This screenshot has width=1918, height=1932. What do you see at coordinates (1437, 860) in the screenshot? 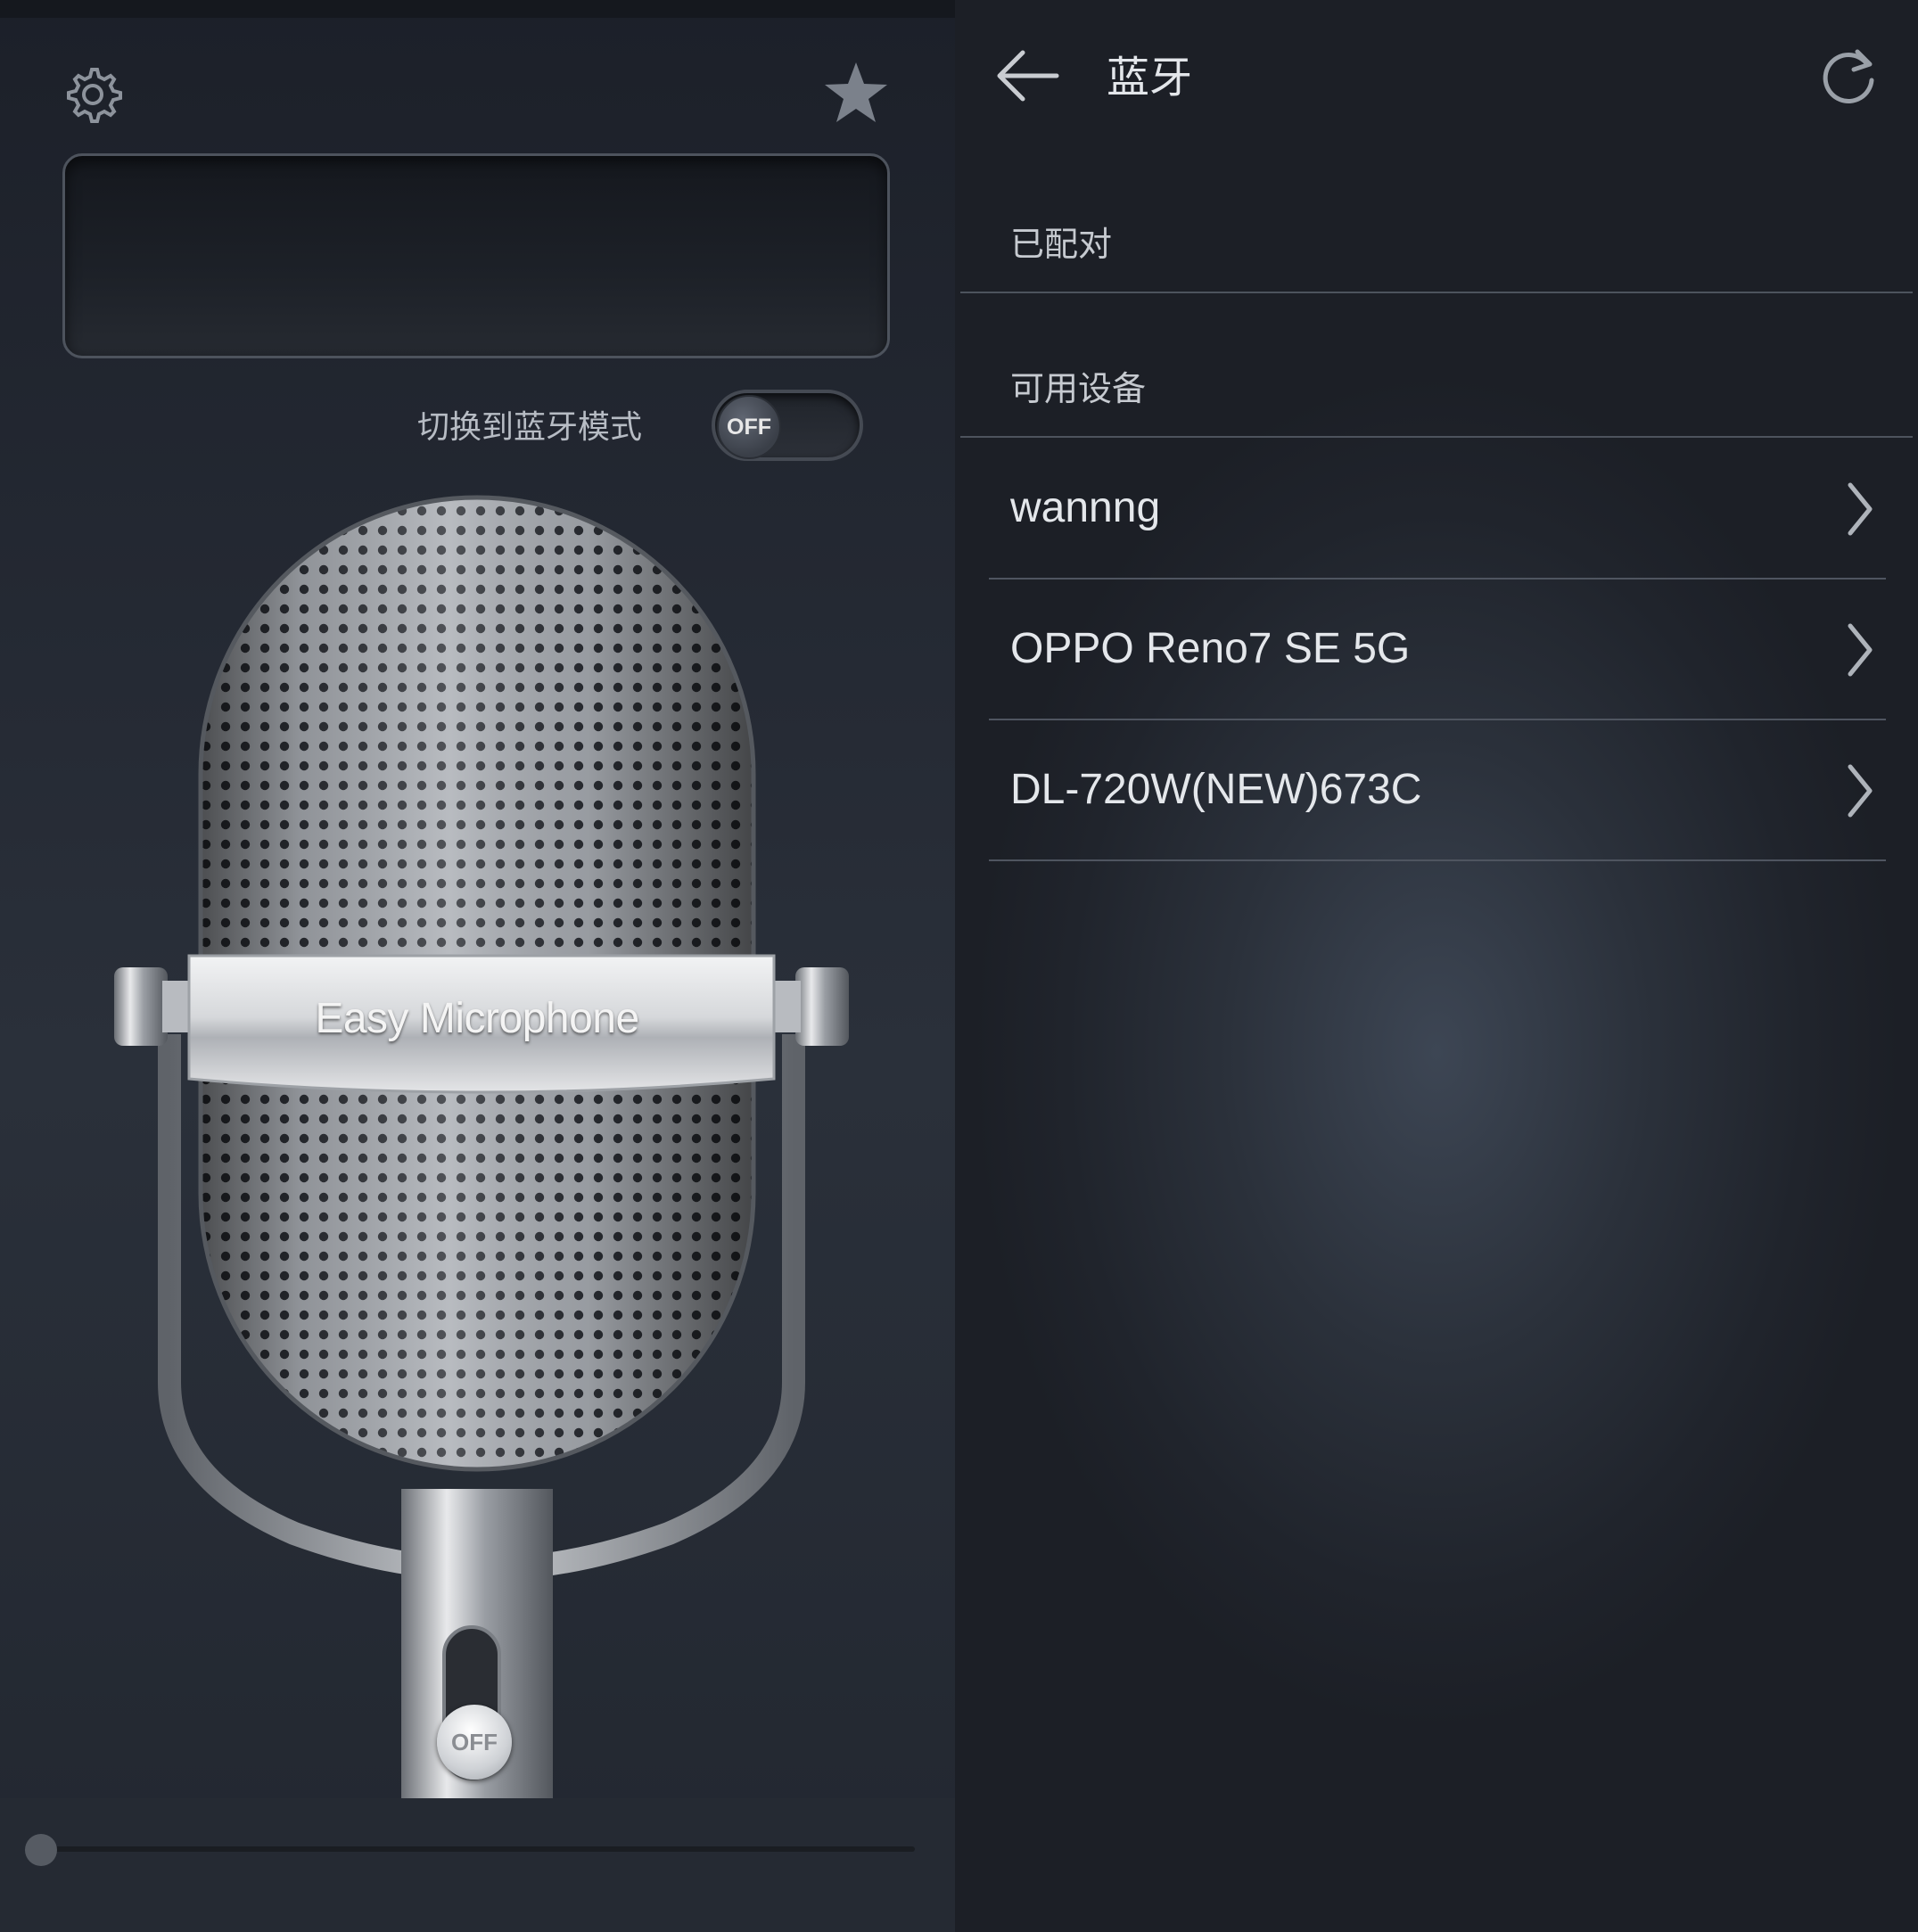
I see `row-divider` at bounding box center [1437, 860].